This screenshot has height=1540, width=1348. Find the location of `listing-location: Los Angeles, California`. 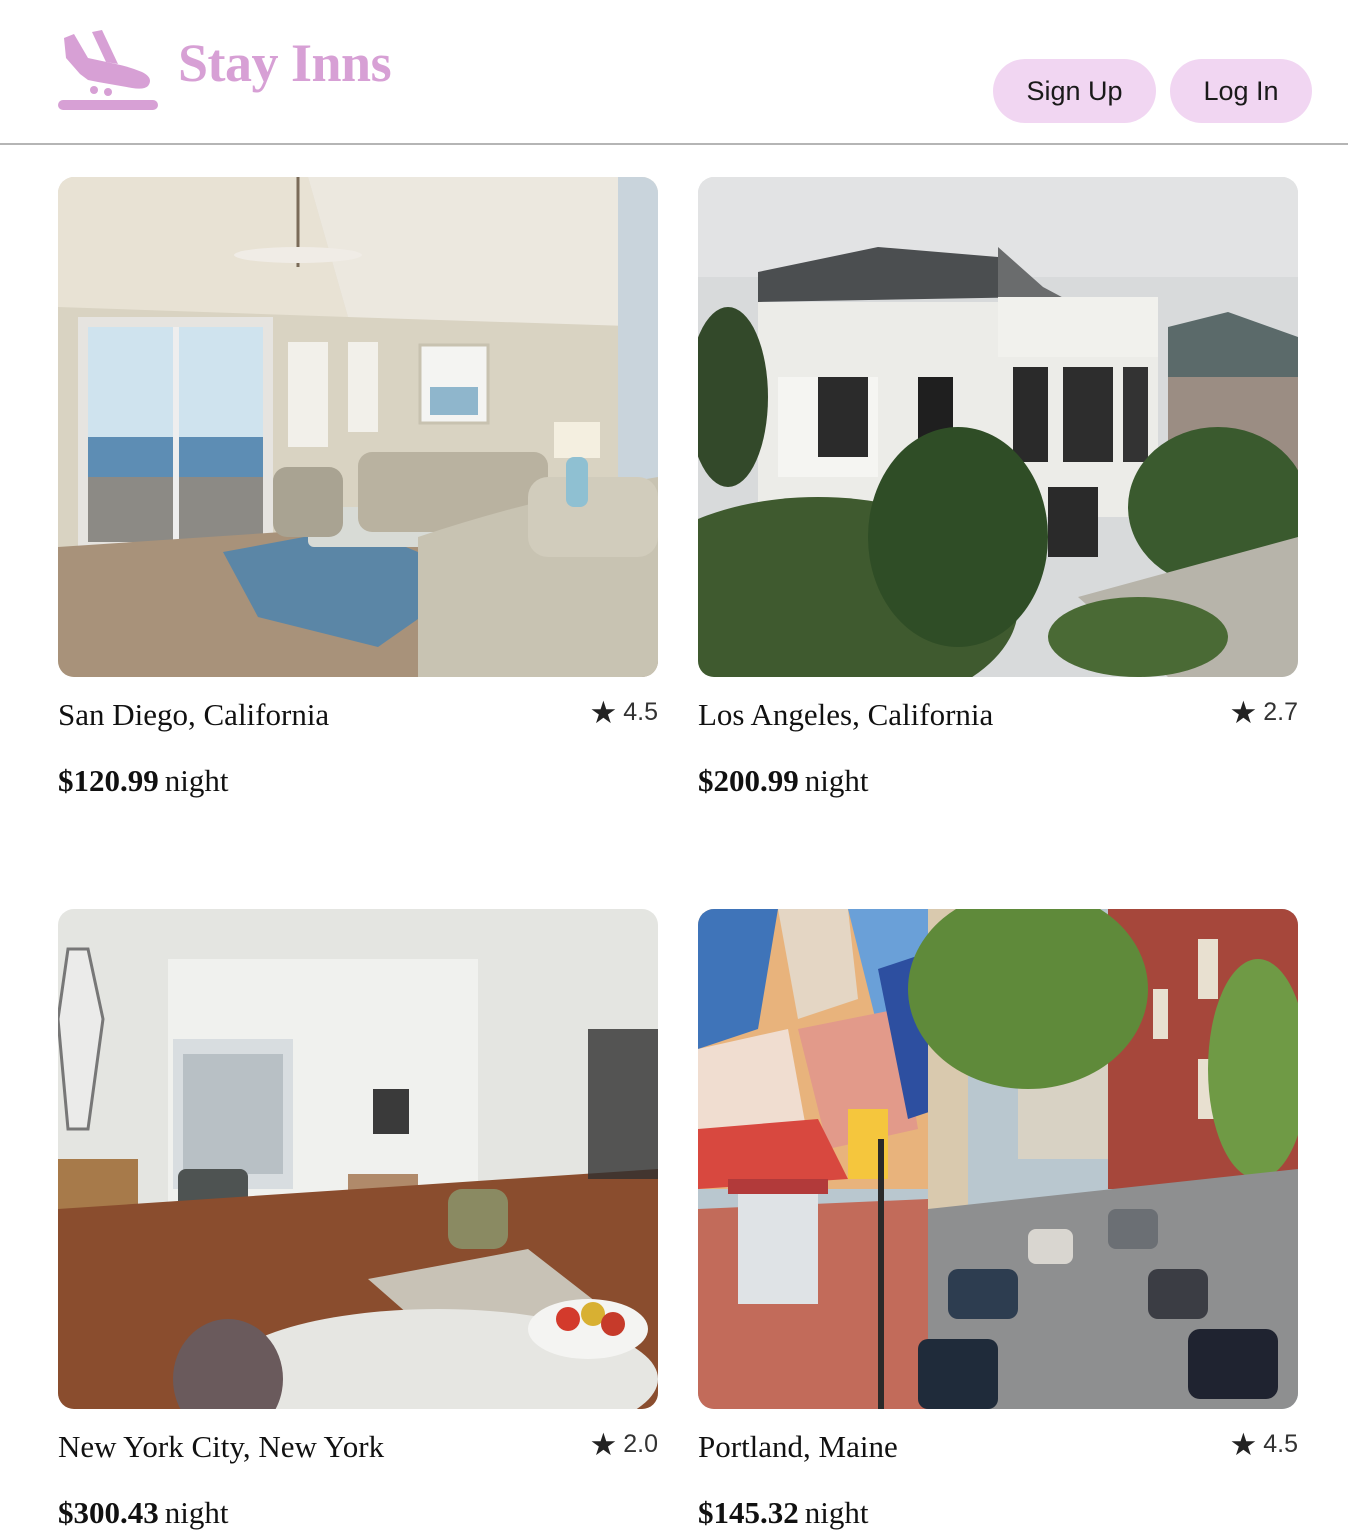

listing-location: Los Angeles, California is located at coordinates (846, 714).